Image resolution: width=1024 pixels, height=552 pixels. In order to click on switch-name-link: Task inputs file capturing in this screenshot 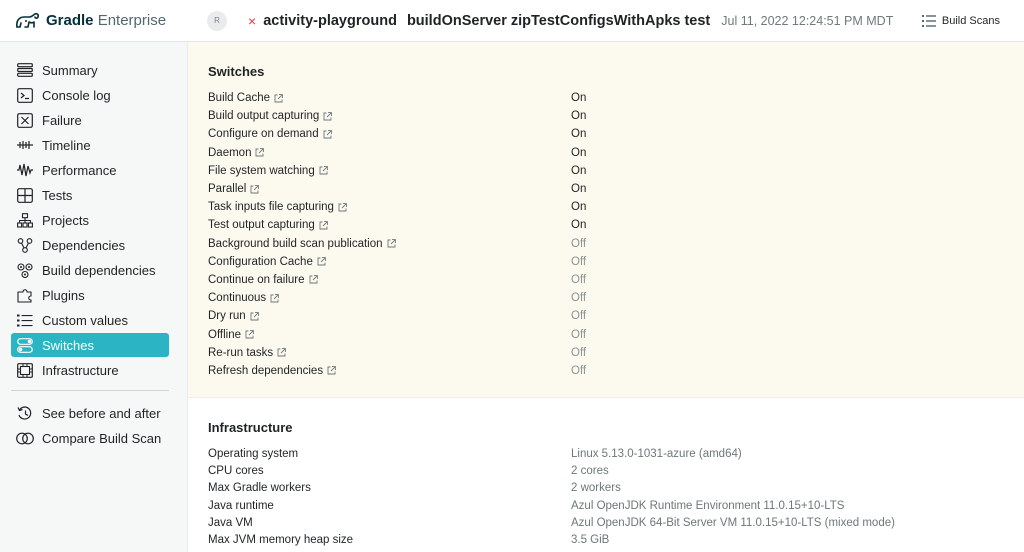, I will do `click(271, 207)`.